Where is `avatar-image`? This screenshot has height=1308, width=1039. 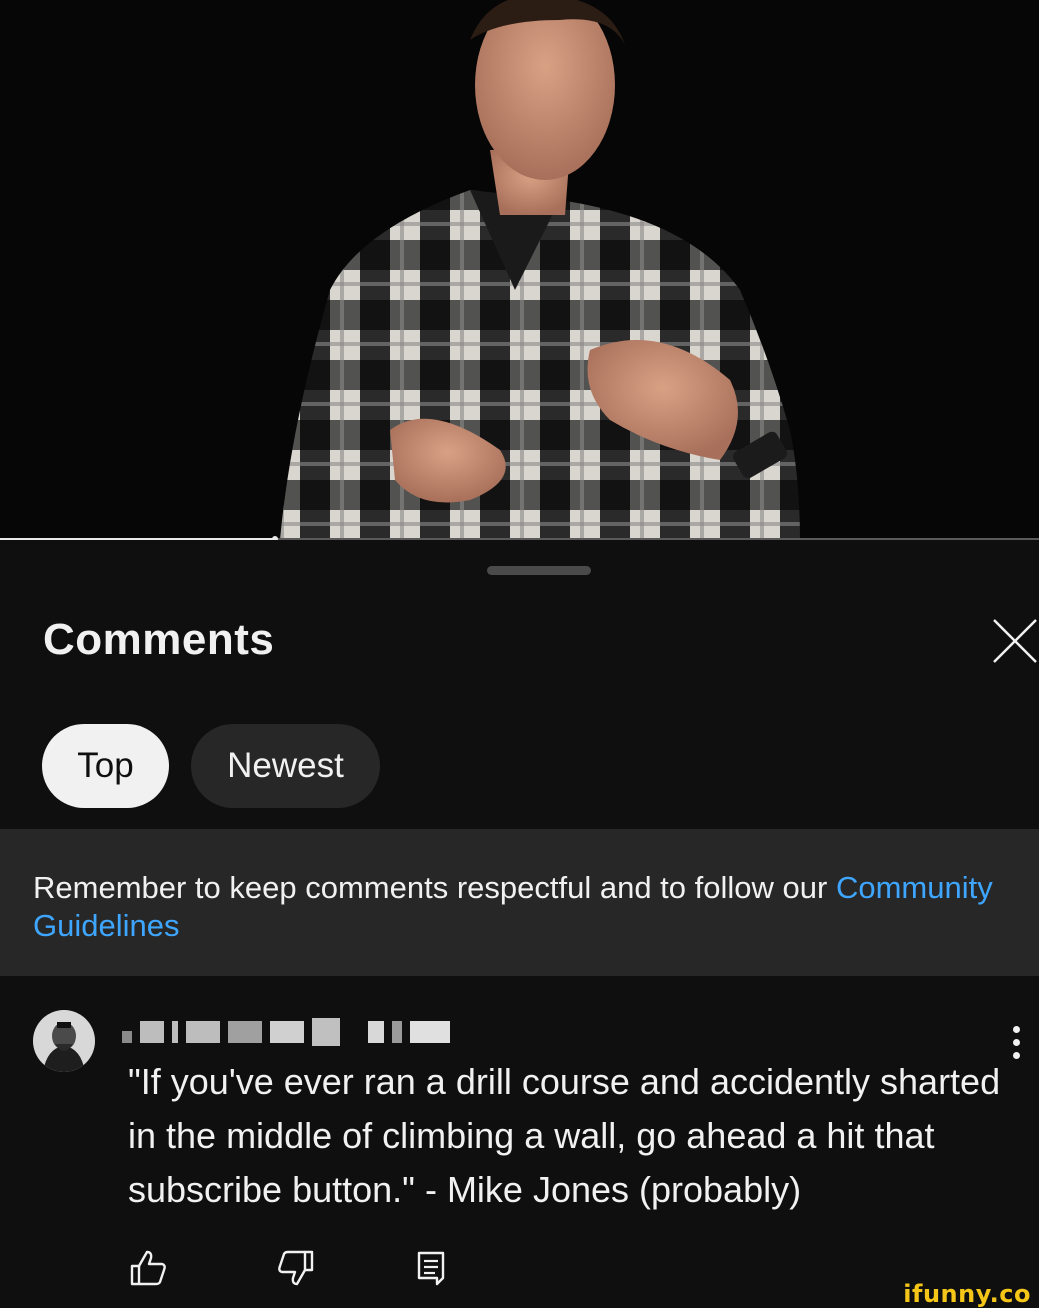
avatar-image is located at coordinates (64, 1041).